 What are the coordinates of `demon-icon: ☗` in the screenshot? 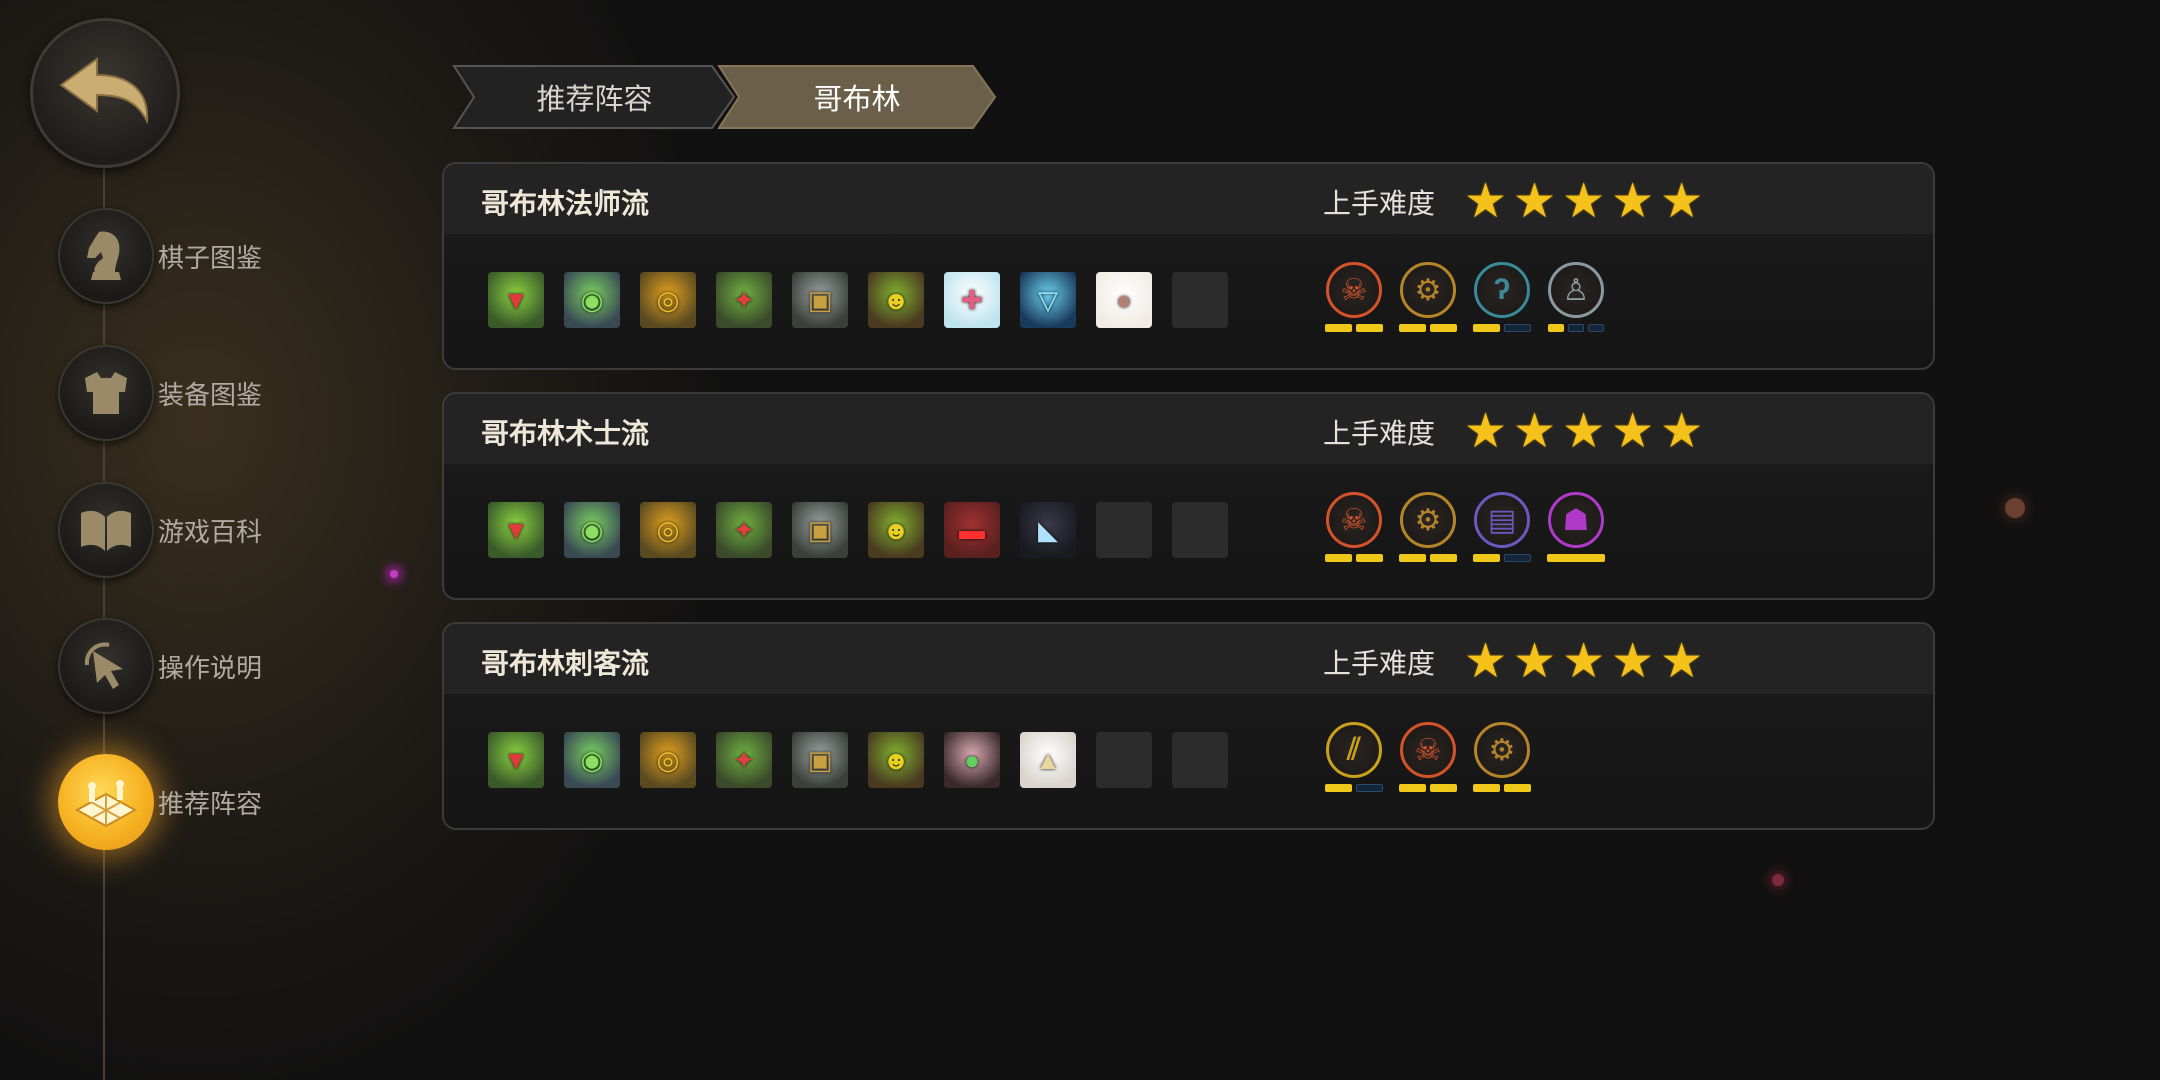 It's located at (1576, 520).